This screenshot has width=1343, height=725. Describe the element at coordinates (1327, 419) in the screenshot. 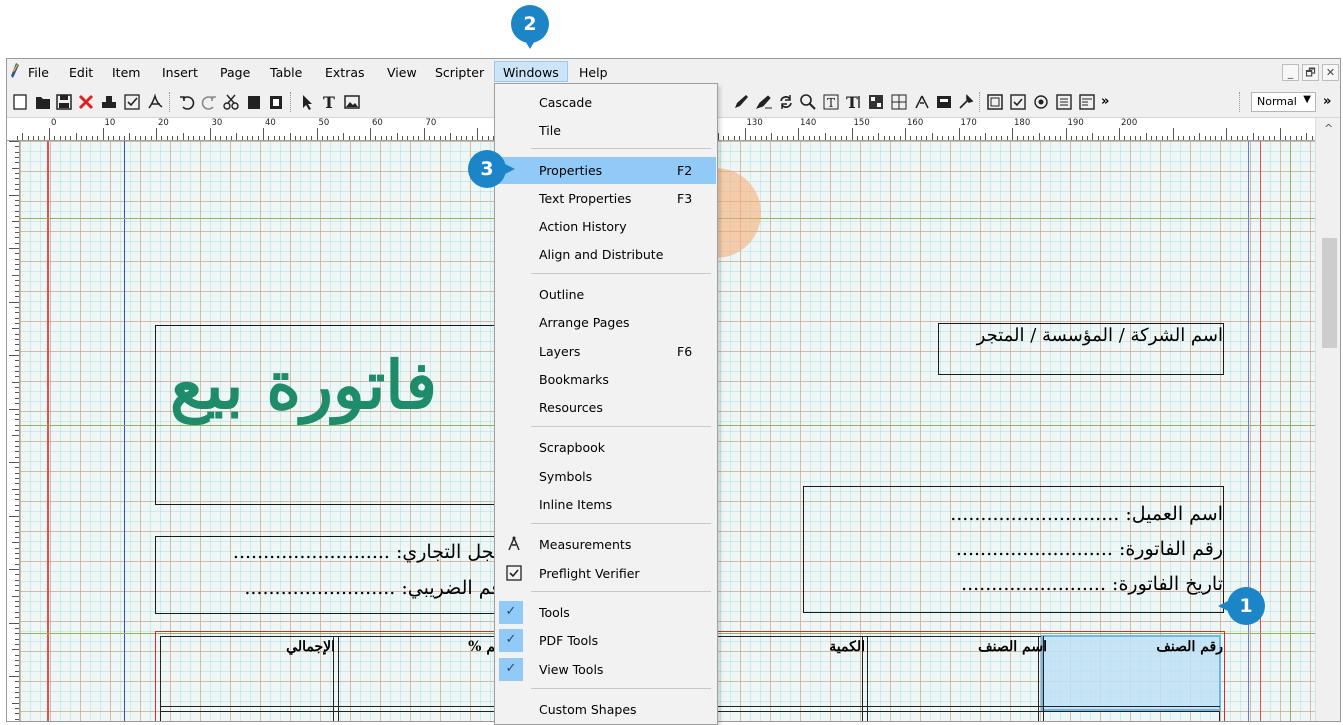

I see `vertical-scrollbar: ^` at that location.